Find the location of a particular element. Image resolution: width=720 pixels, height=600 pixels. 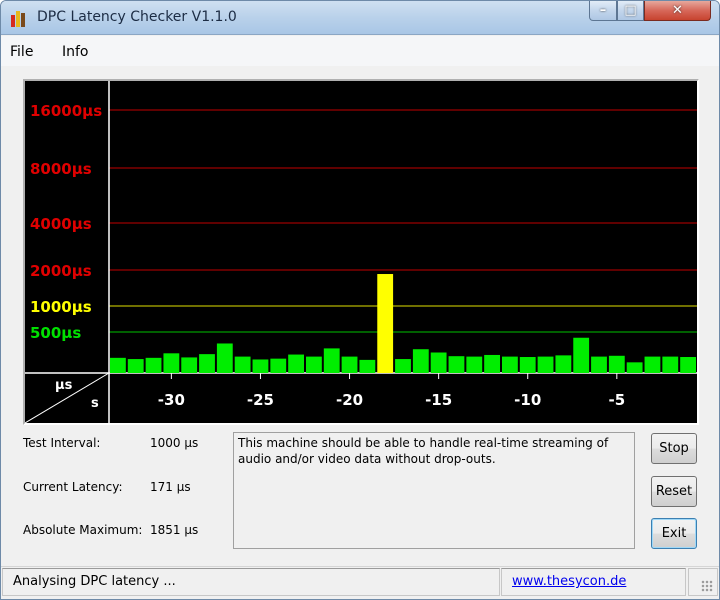

close-button: ✕ is located at coordinates (677, 11).